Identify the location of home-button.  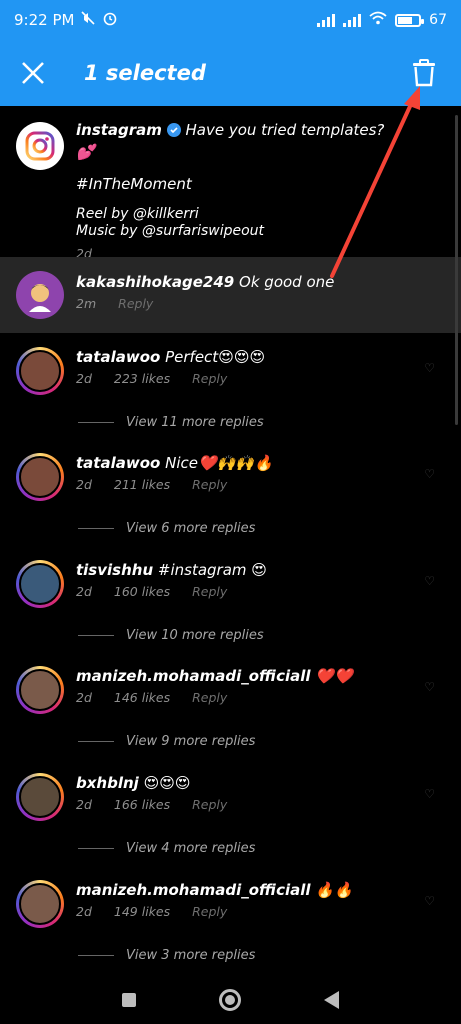
(229, 1000).